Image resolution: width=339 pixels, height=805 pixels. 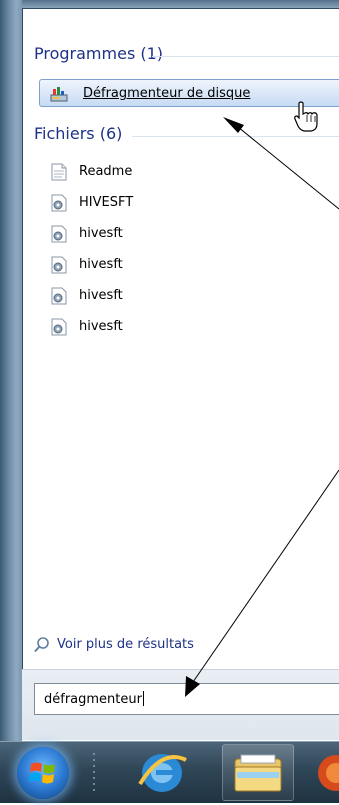 I want to click on programs-group-divider, so click(x=245, y=56).